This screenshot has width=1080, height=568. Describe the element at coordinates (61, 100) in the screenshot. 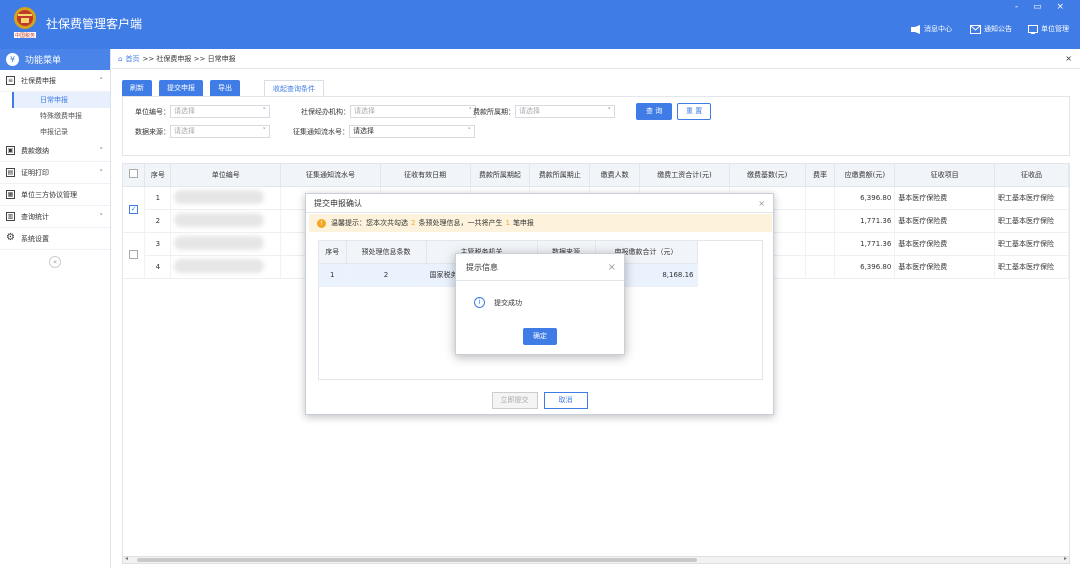

I see `sidebar-item-daily-declaration: 日常申报` at that location.